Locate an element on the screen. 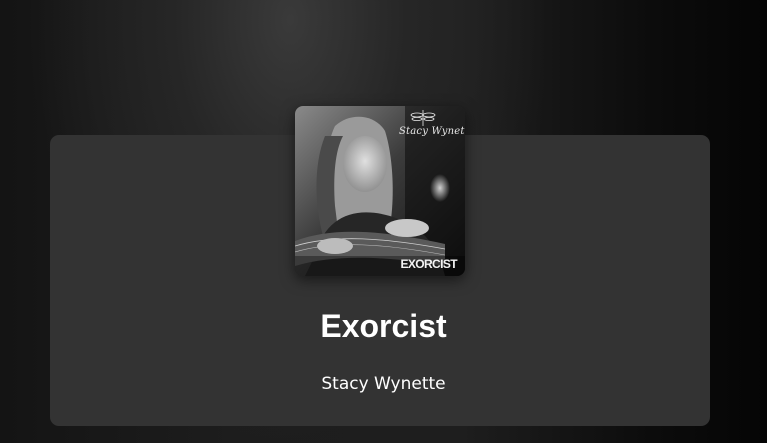 This screenshot has height=443, width=767. cover-title-text: EXORCIST is located at coordinates (428, 264).